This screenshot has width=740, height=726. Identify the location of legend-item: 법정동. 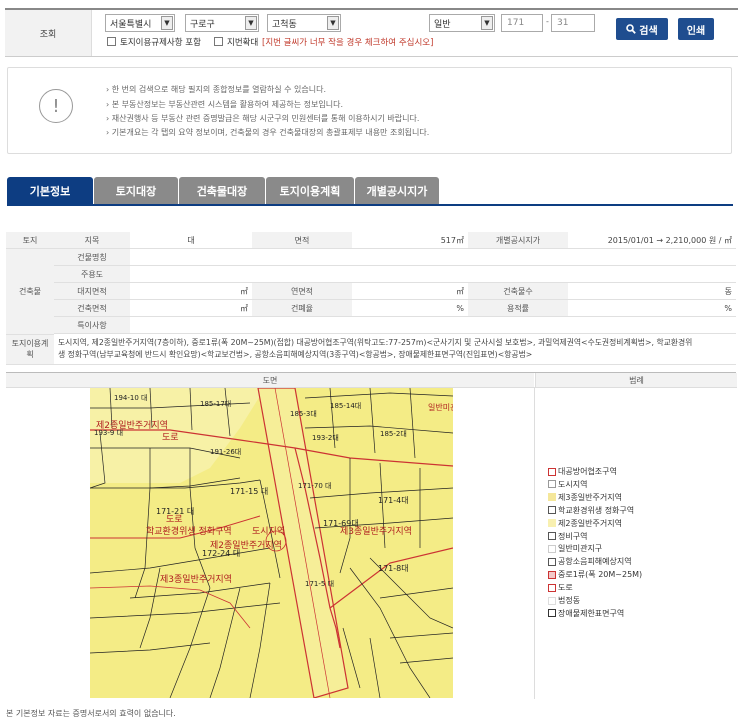
(564, 600).